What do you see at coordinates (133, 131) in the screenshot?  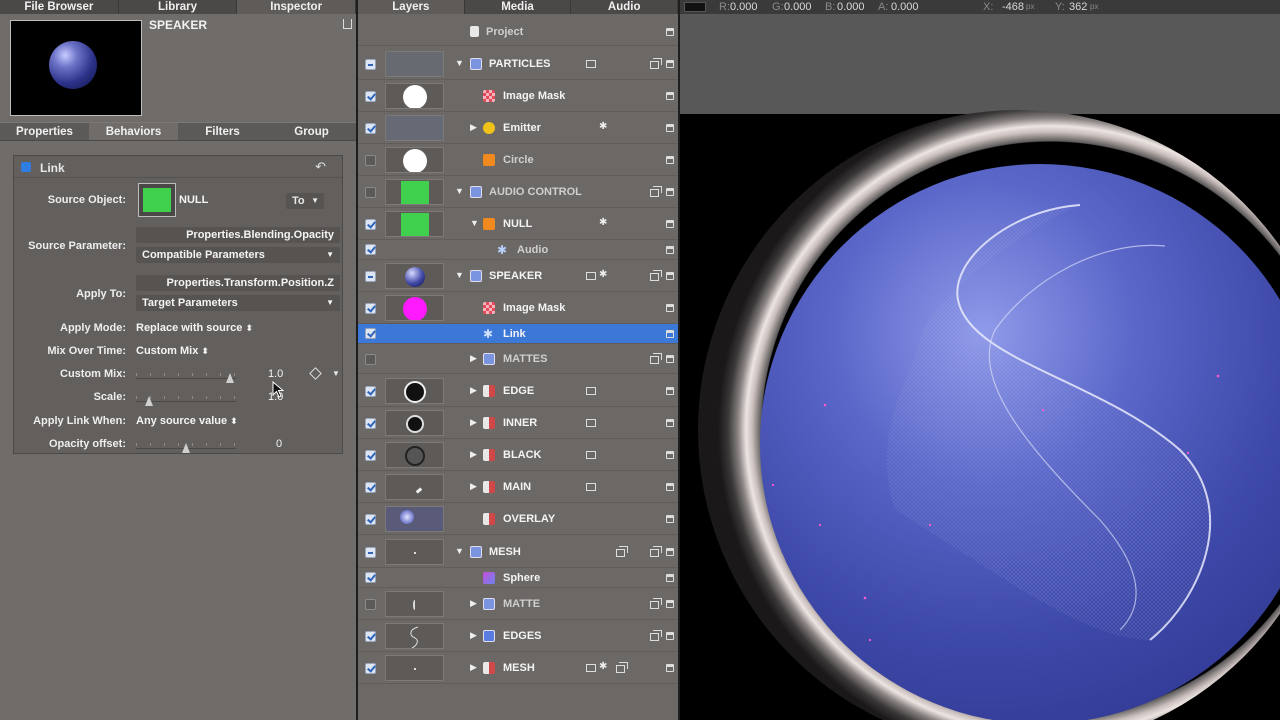 I see `tab-behaviors: Behaviors` at bounding box center [133, 131].